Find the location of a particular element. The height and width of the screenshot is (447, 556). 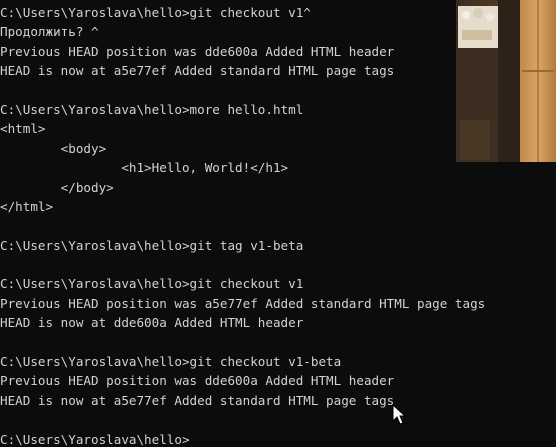

terminal-line: C:\Users\Yaroslava\hello> is located at coordinates (95, 439).